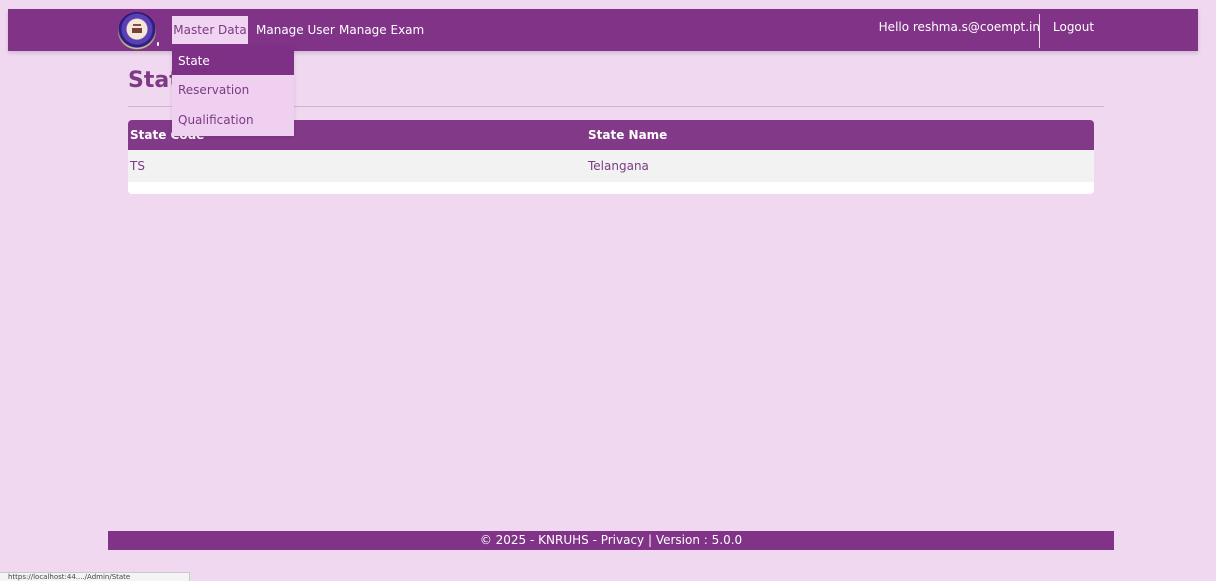 Image resolution: width=1216 pixels, height=581 pixels. I want to click on dropdown-item-qualification: Qualification, so click(233, 120).